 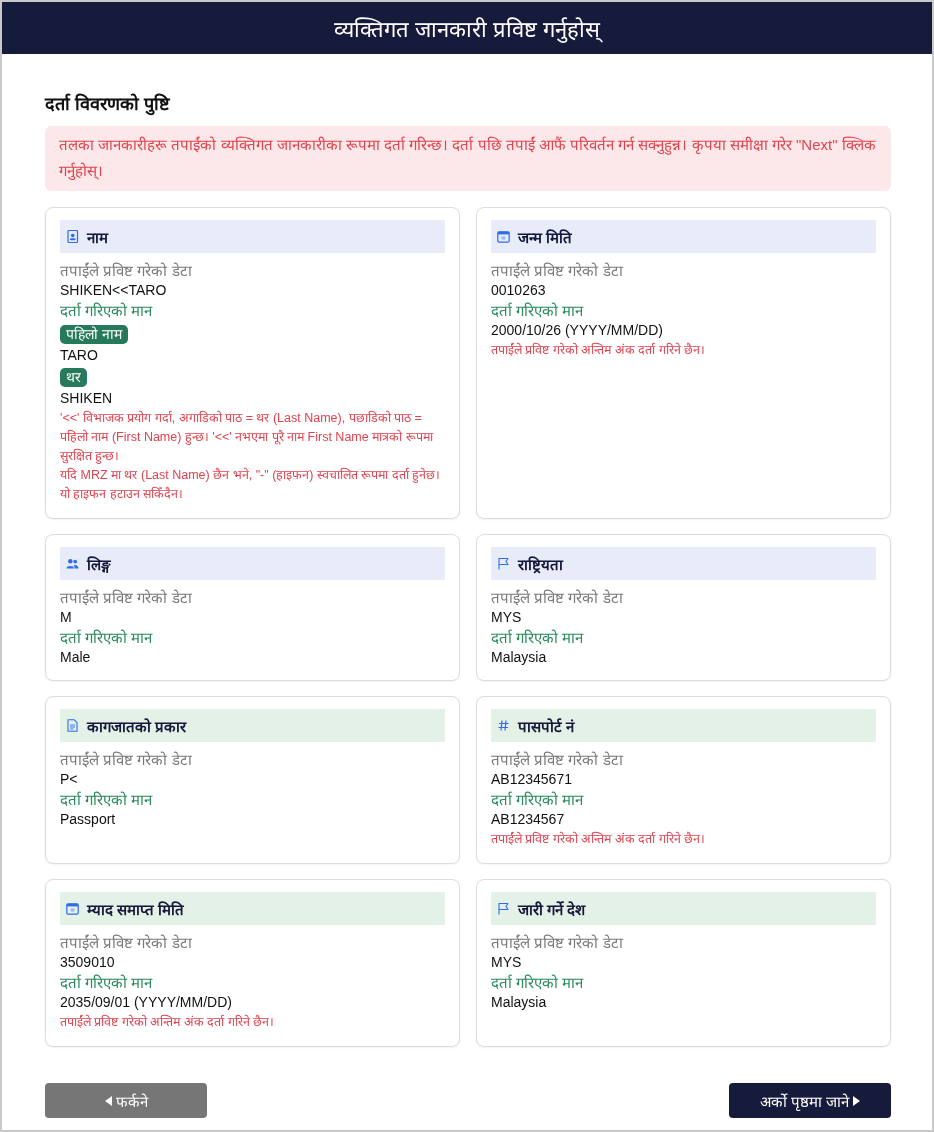 I want to click on card-title: नाम, so click(x=97, y=237).